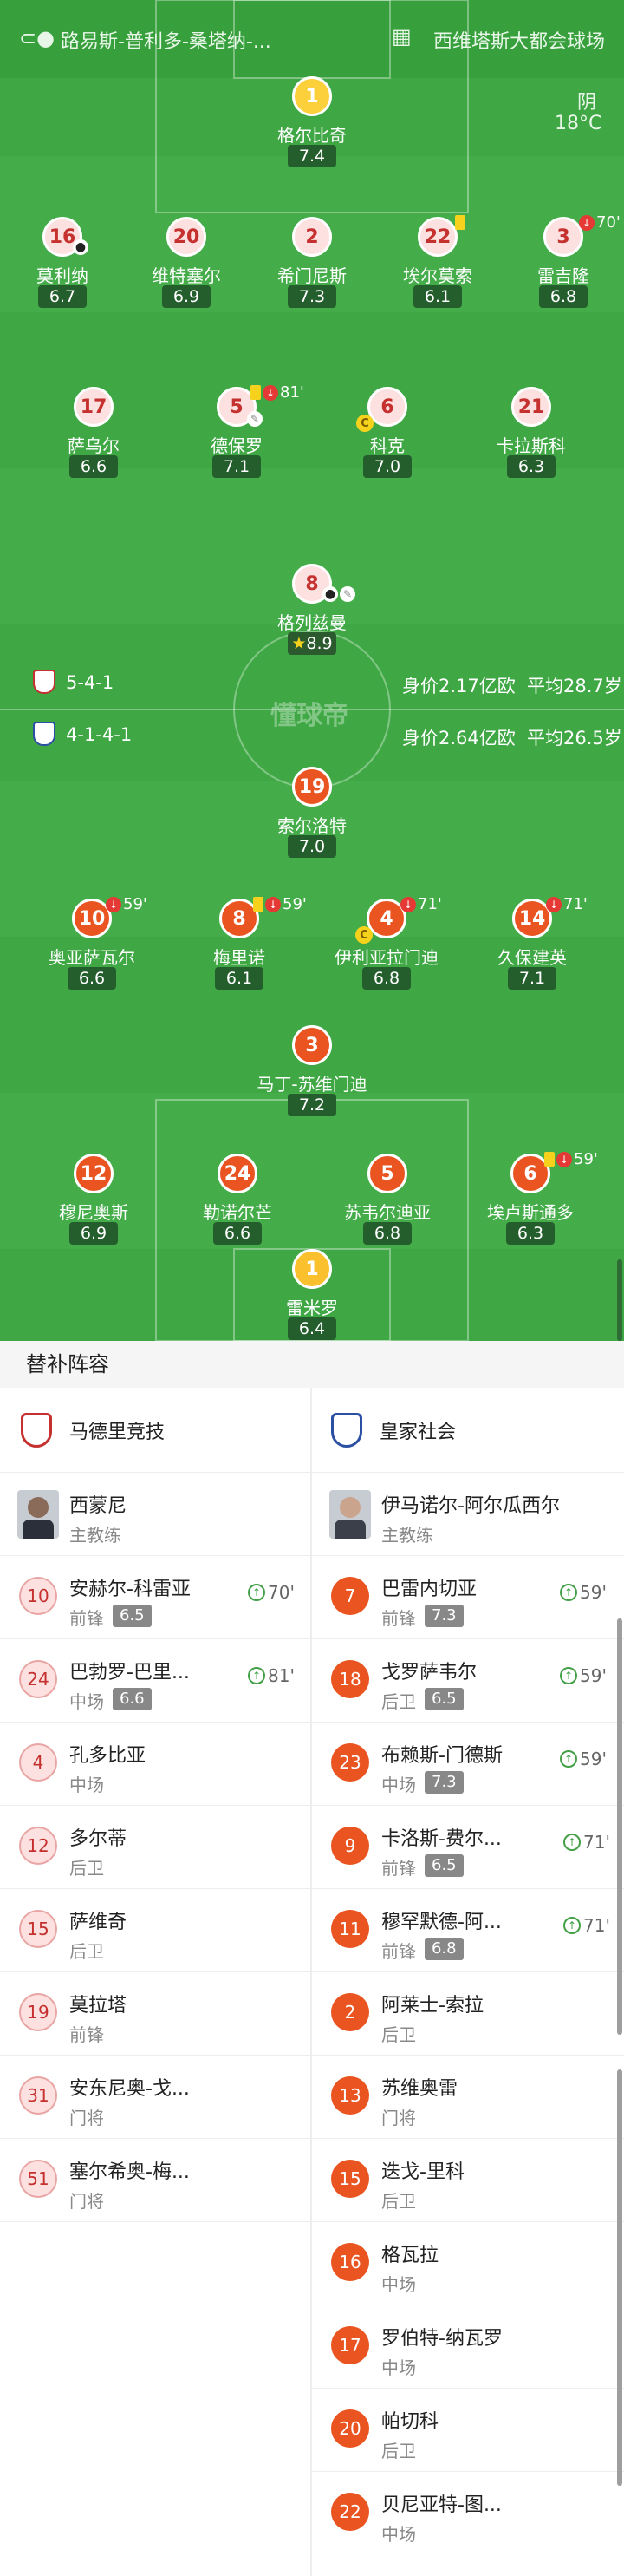 The height and width of the screenshot is (2576, 624). Describe the element at coordinates (578, 123) in the screenshot. I see `temperature: 18°C` at that location.